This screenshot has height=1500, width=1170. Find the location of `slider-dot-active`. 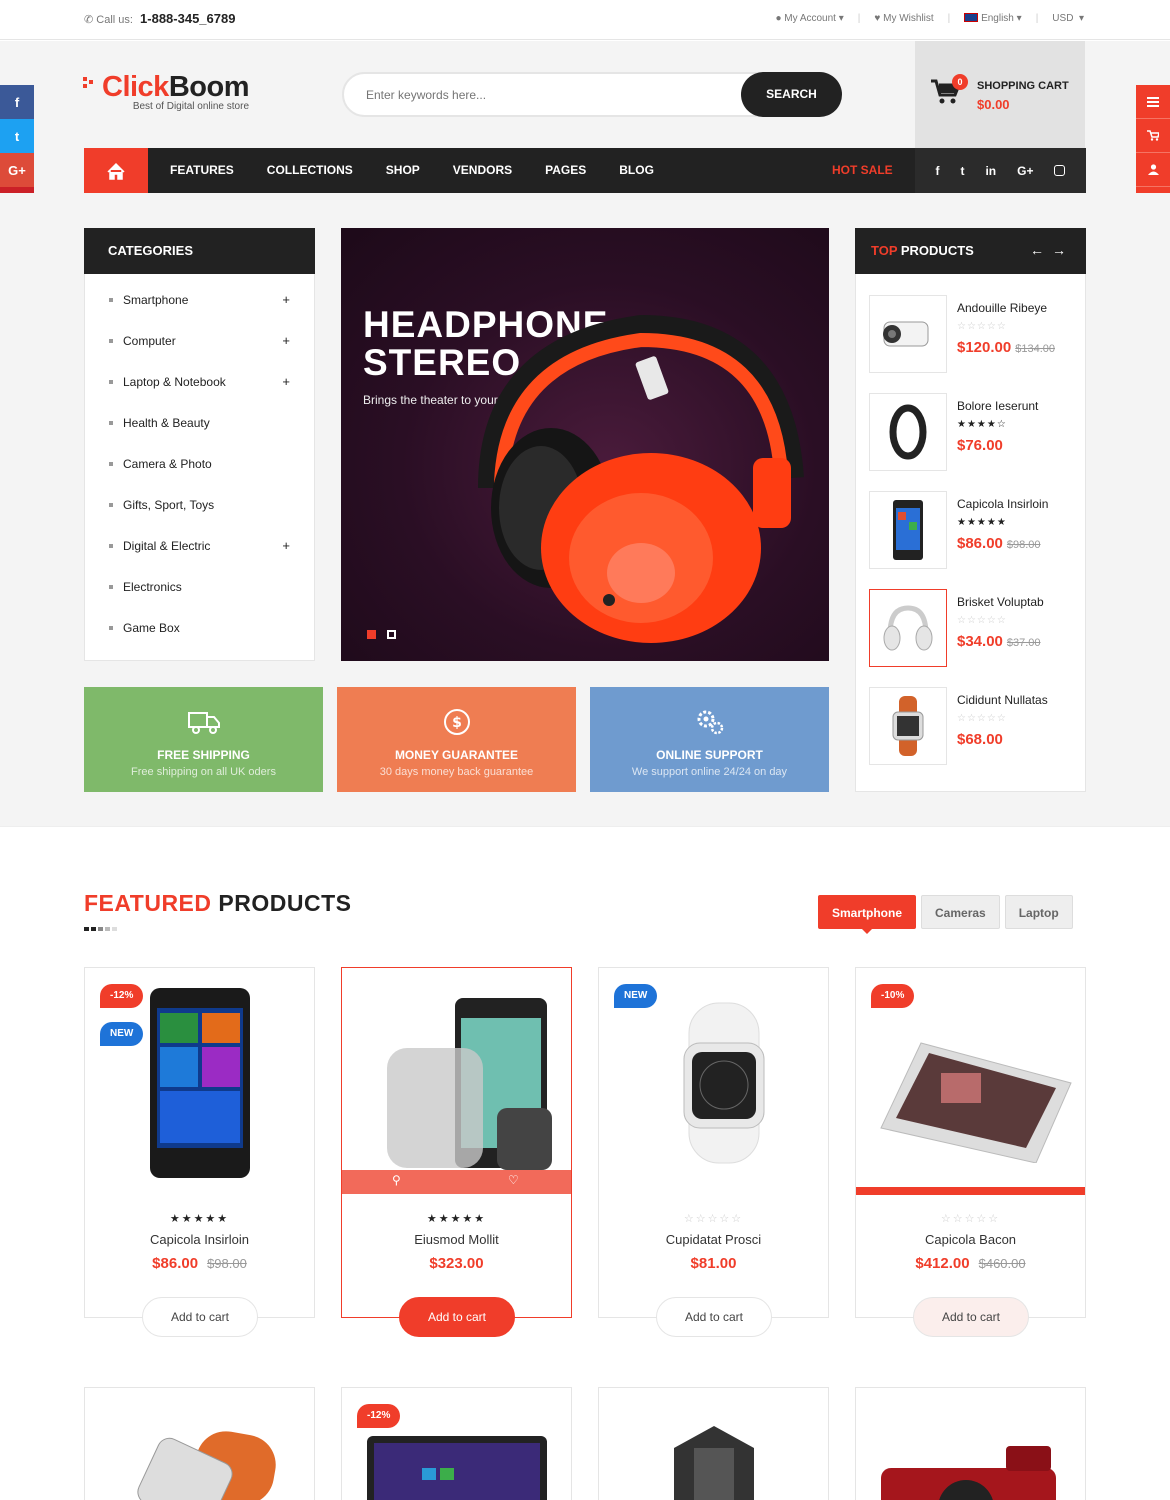

slider-dot-active is located at coordinates (371, 634).